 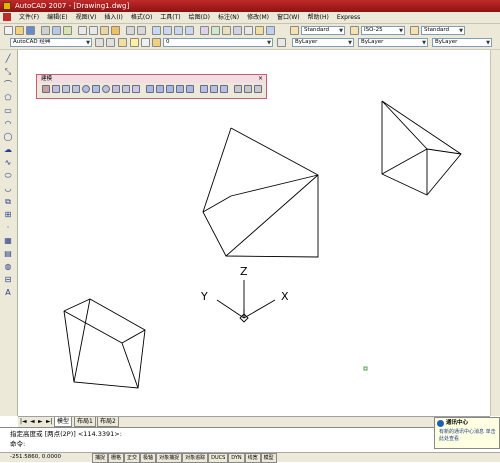 What do you see at coordinates (180, 89) in the screenshot?
I see `revolve-icon` at bounding box center [180, 89].